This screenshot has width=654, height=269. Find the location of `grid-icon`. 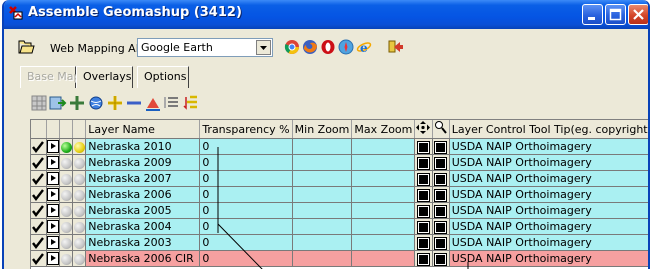

grid-icon is located at coordinates (39, 103).